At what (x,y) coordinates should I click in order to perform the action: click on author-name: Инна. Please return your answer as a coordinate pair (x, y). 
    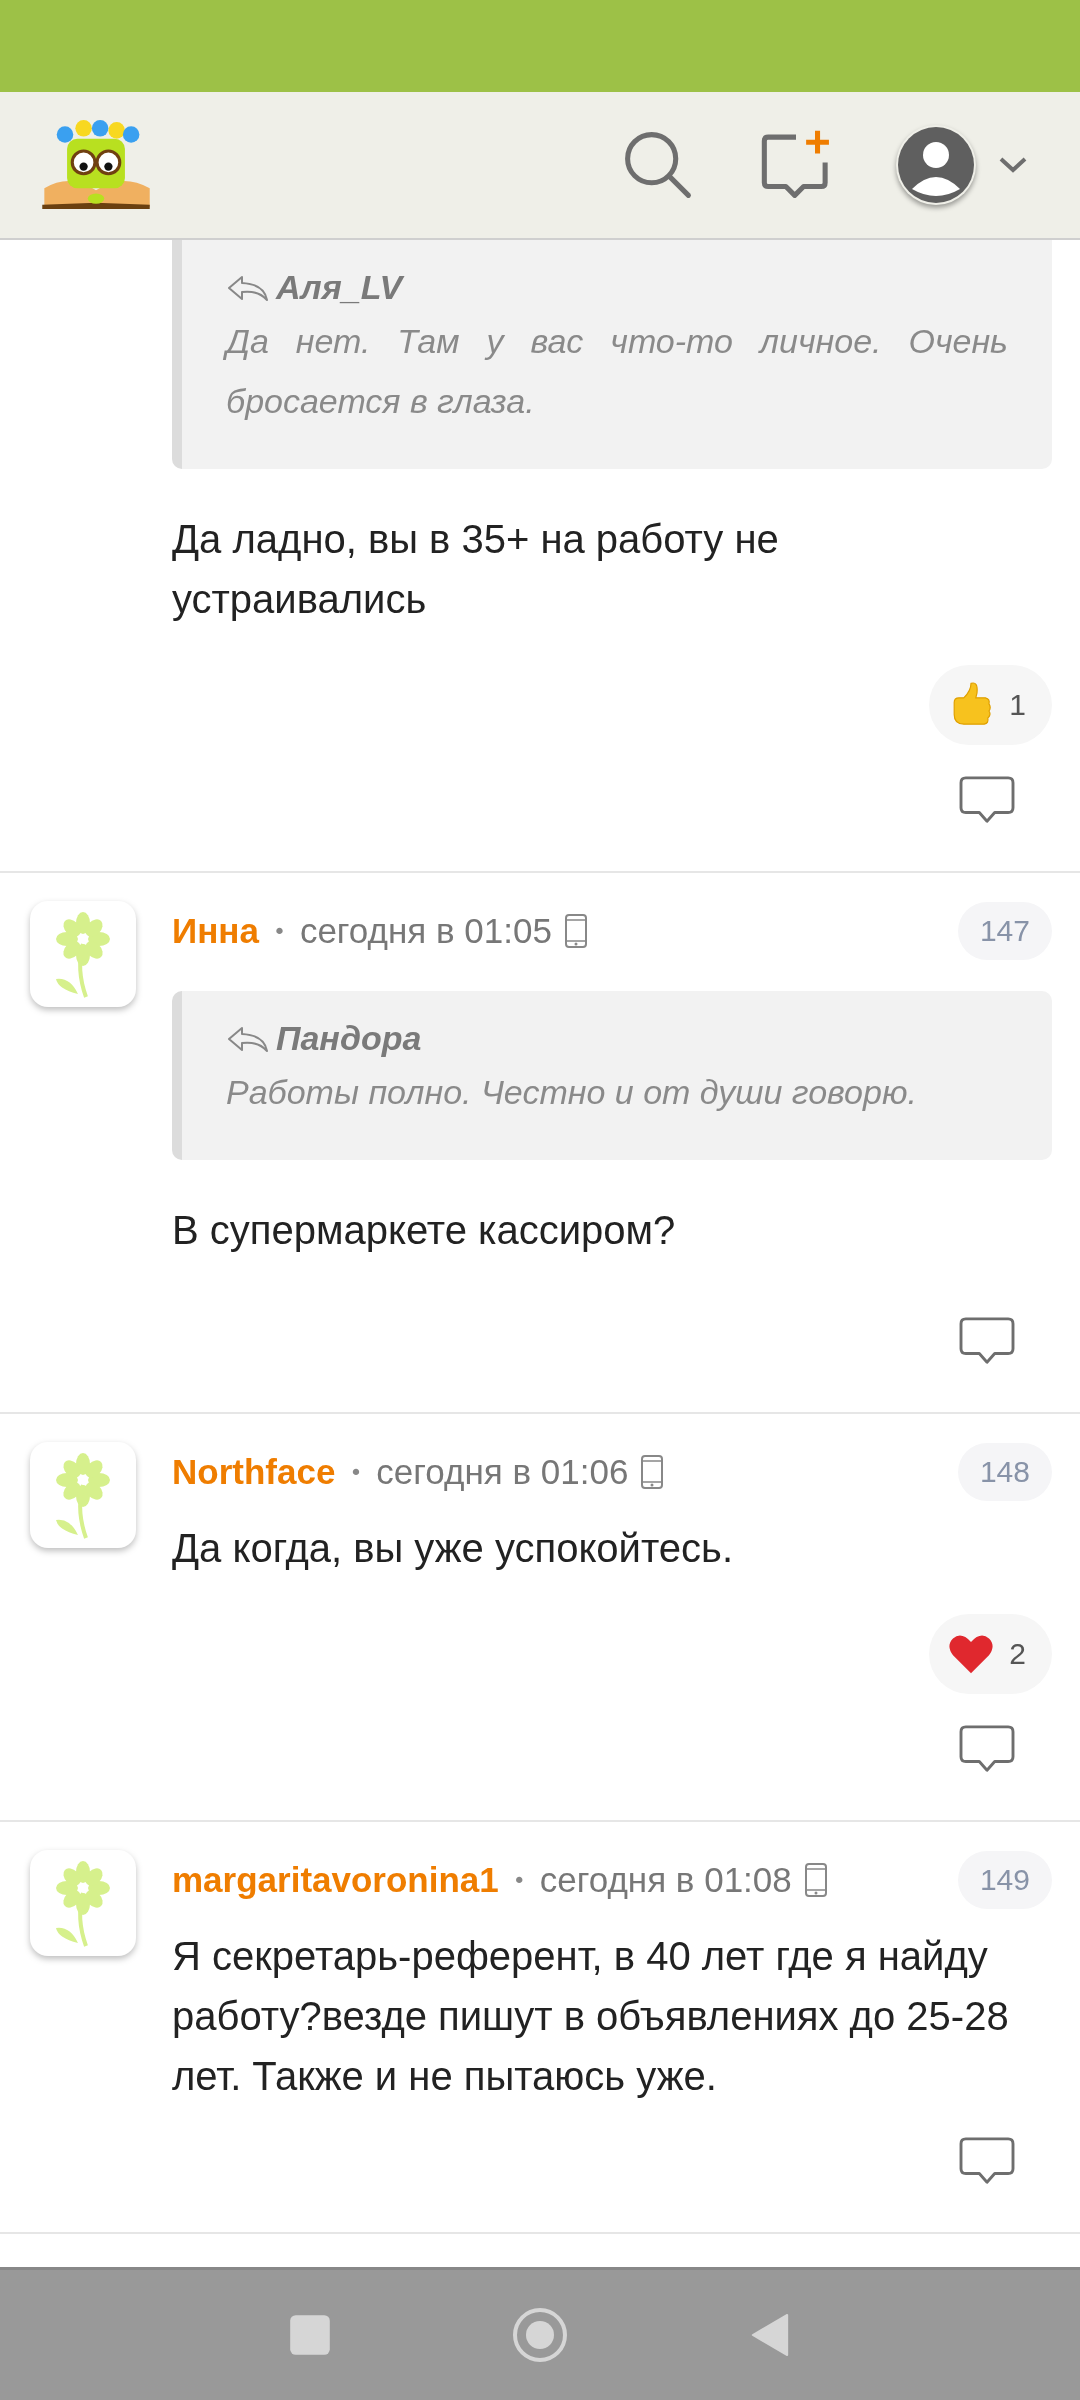
    Looking at the image, I should click on (215, 931).